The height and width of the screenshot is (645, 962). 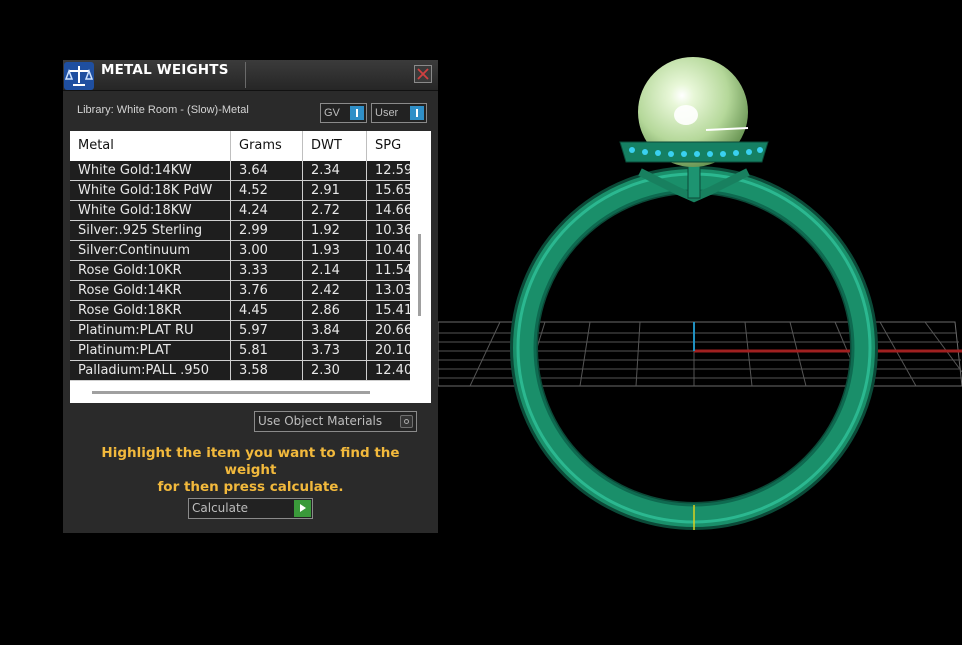 I want to click on grams-cell: 4.24, so click(x=267, y=210).